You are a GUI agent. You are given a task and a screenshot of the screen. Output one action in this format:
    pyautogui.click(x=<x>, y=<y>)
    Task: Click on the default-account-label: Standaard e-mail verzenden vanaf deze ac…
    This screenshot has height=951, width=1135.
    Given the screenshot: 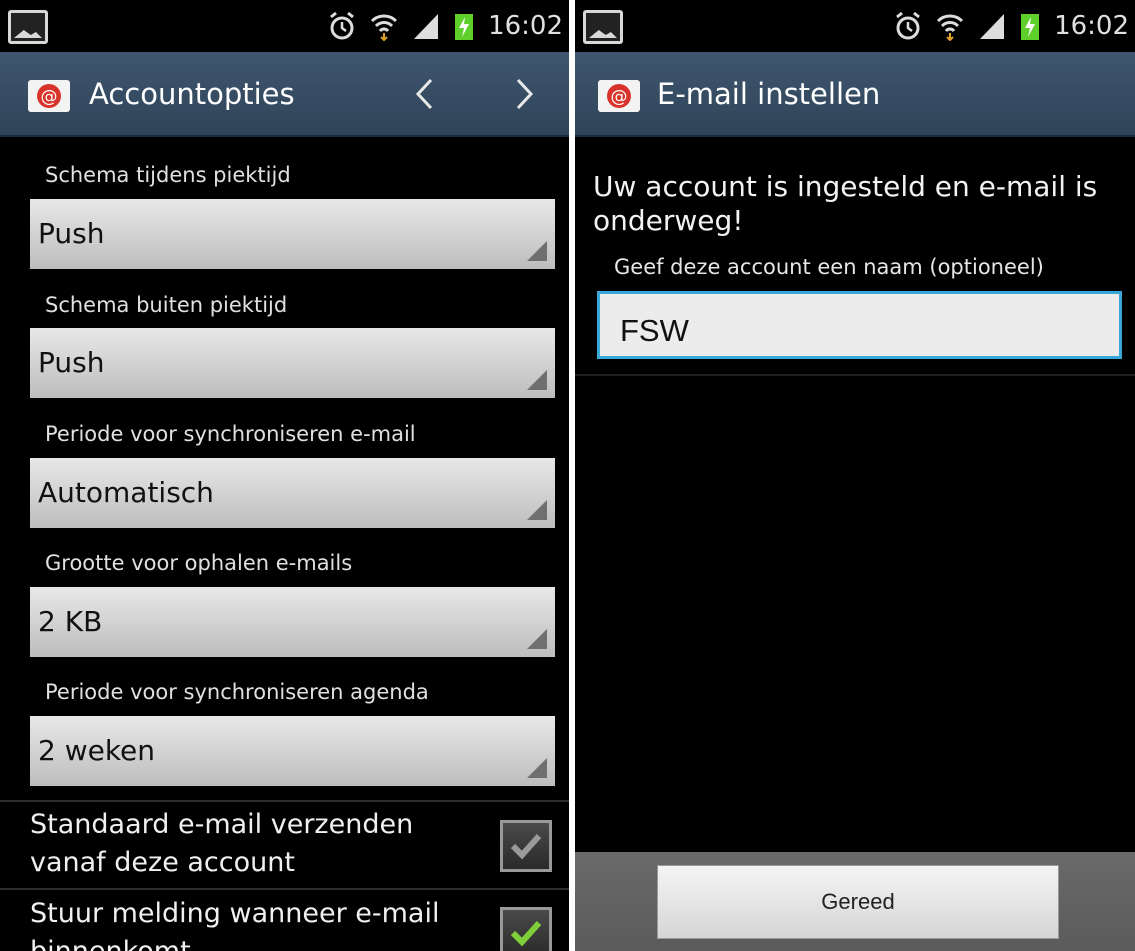 What is the action you would take?
    pyautogui.click(x=222, y=843)
    